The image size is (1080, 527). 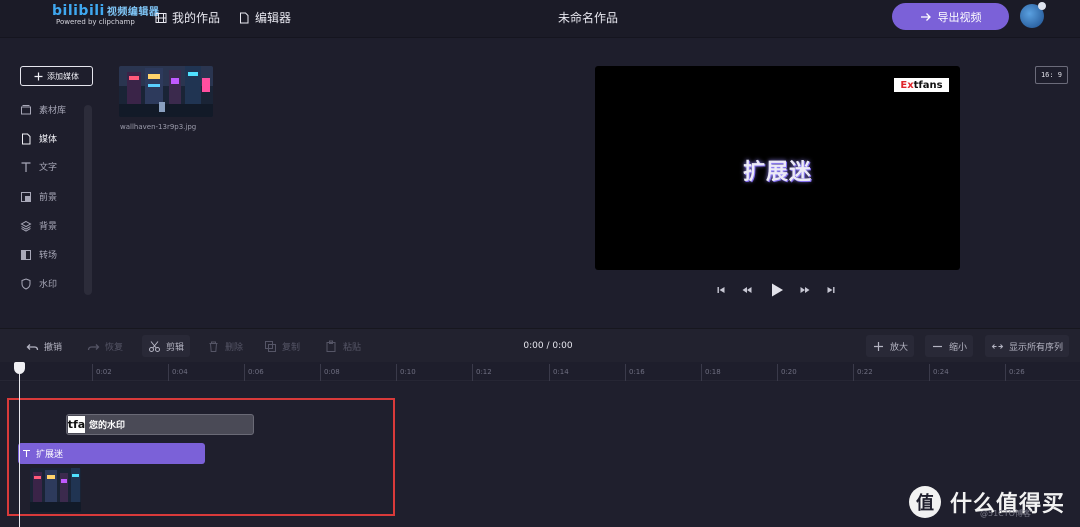 I want to click on export-video-label: 导出视频, so click(x=959, y=17).